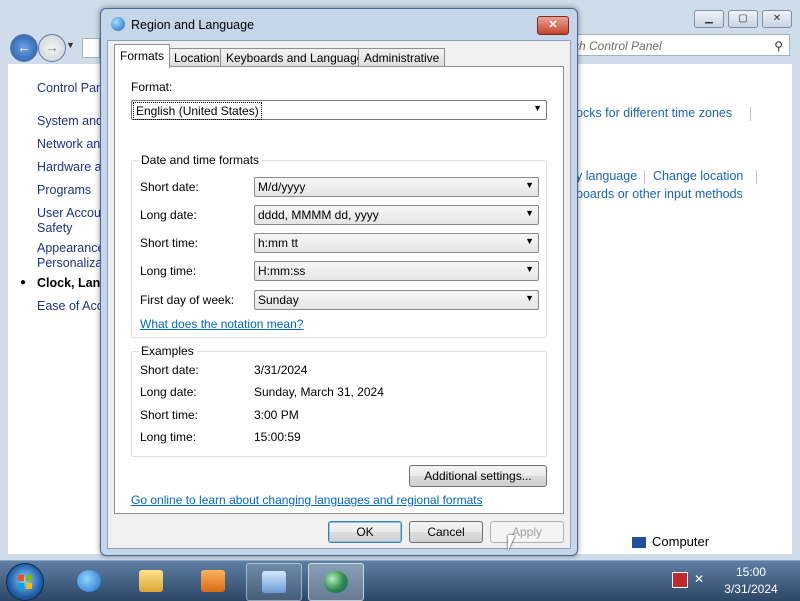  I want to click on mouse-pointer-icon, so click(511, 543).